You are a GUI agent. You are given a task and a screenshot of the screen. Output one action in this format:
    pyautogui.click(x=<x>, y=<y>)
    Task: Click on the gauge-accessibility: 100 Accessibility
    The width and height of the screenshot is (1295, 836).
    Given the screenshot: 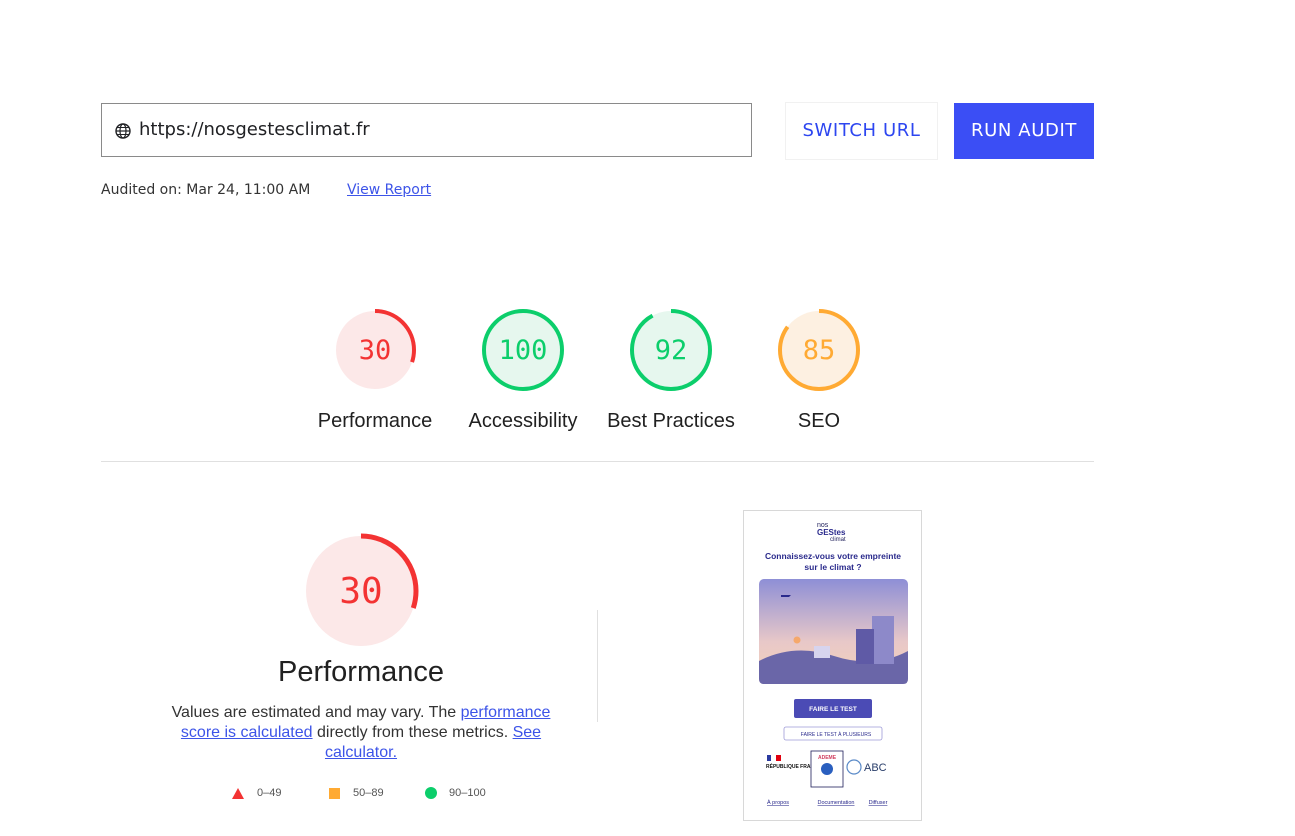 What is the action you would take?
    pyautogui.click(x=523, y=370)
    